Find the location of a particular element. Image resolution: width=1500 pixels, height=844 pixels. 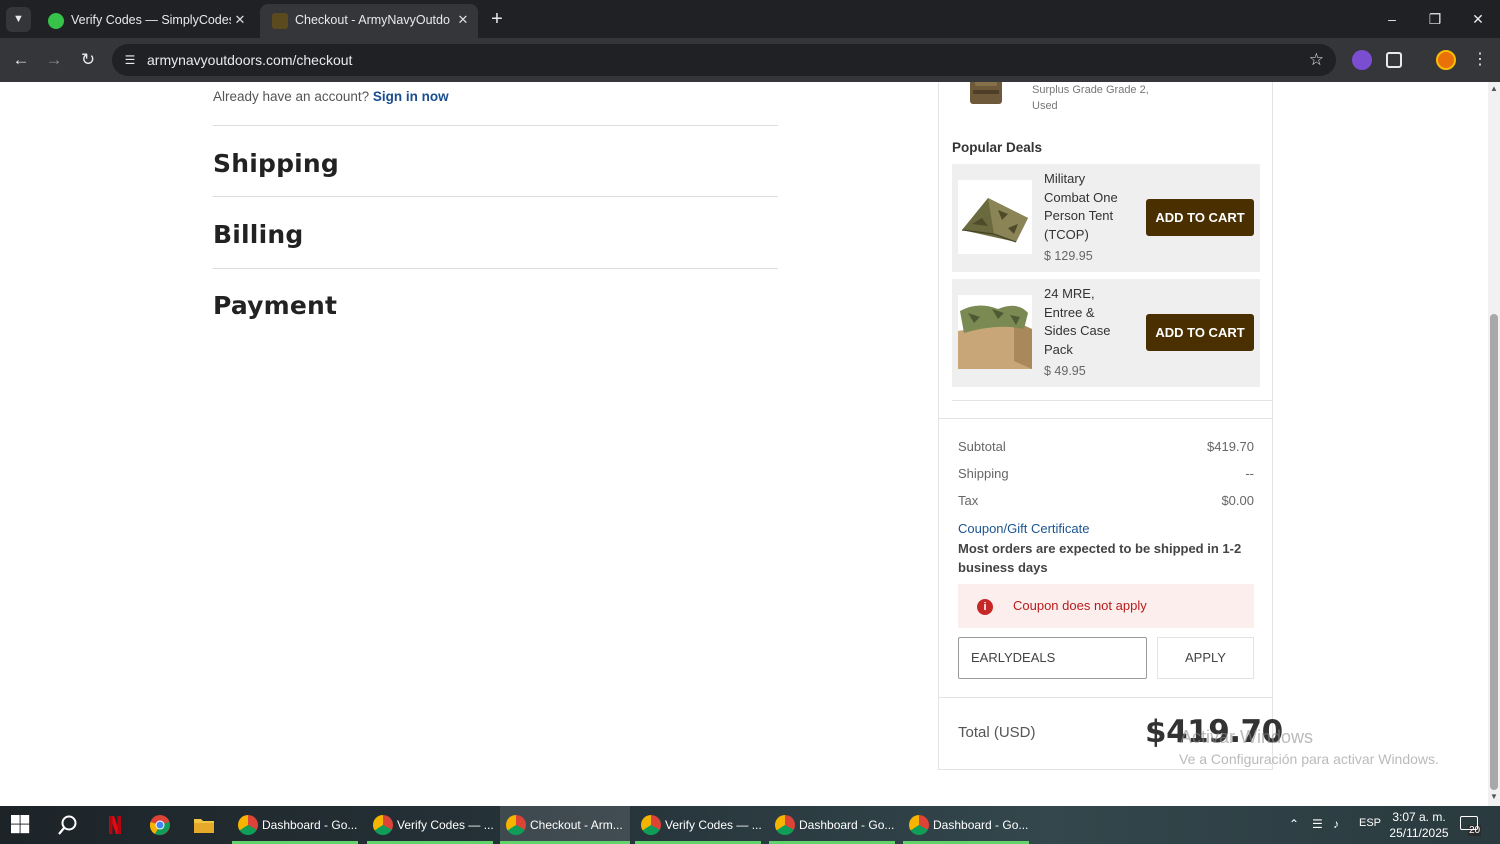

tab-search-button: ▼ is located at coordinates (18, 19).